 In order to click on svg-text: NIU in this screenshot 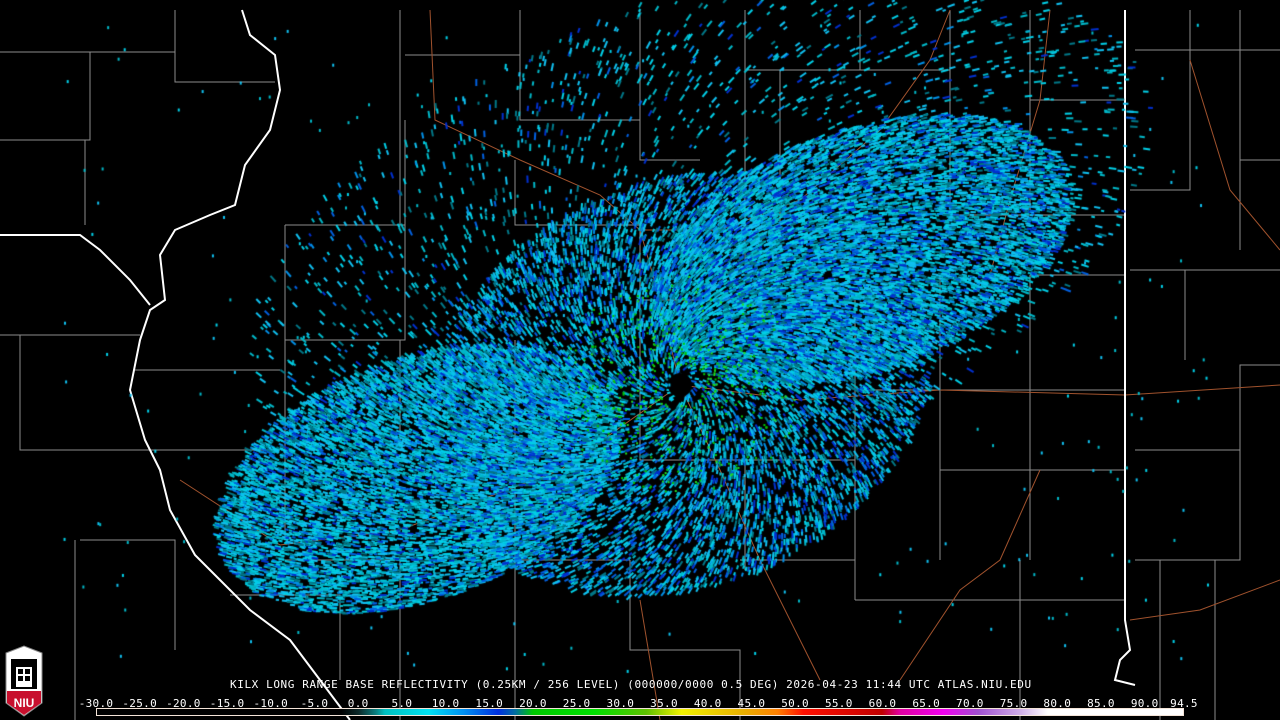, I will do `click(24, 703)`.